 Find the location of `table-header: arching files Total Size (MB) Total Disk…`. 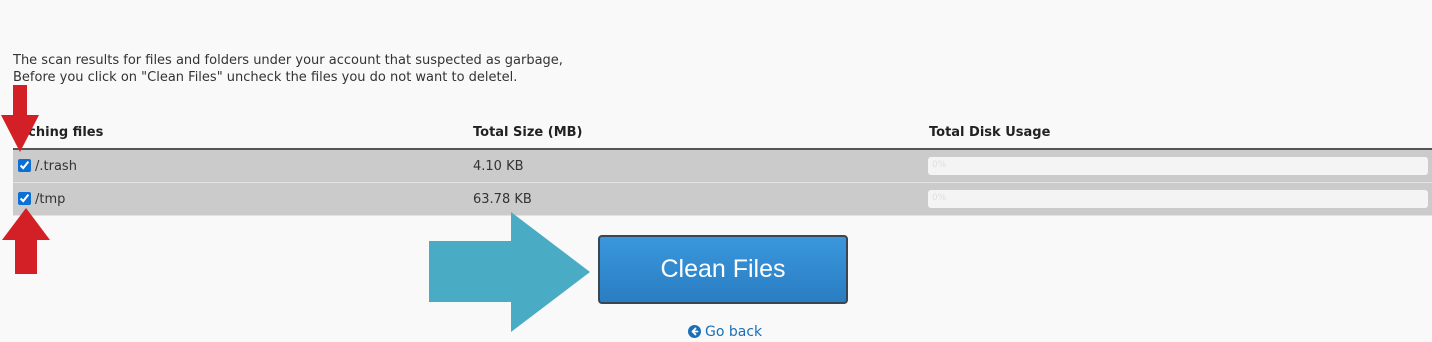

table-header: arching files Total Size (MB) Total Disk… is located at coordinates (722, 135).